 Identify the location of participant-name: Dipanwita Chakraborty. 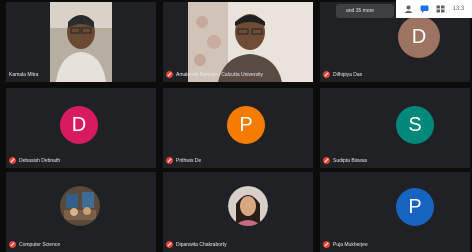
(201, 244).